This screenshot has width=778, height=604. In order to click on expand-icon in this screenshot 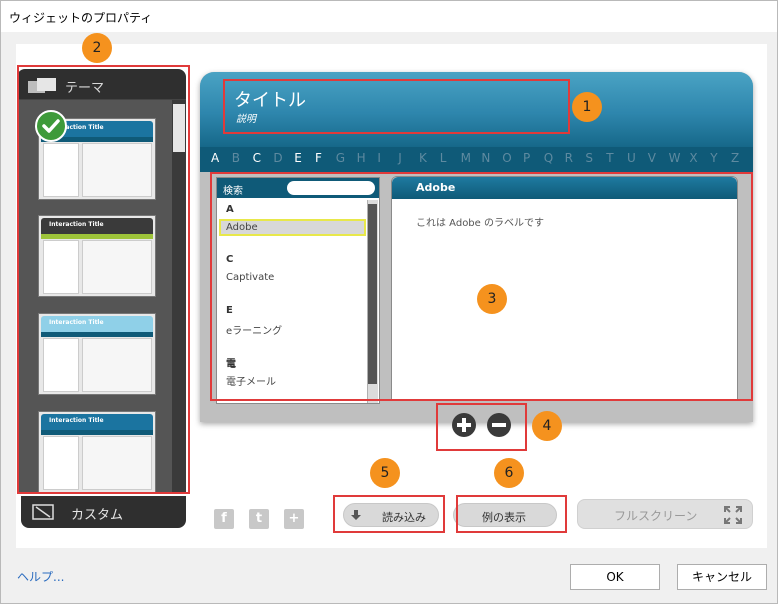, I will do `click(733, 515)`.